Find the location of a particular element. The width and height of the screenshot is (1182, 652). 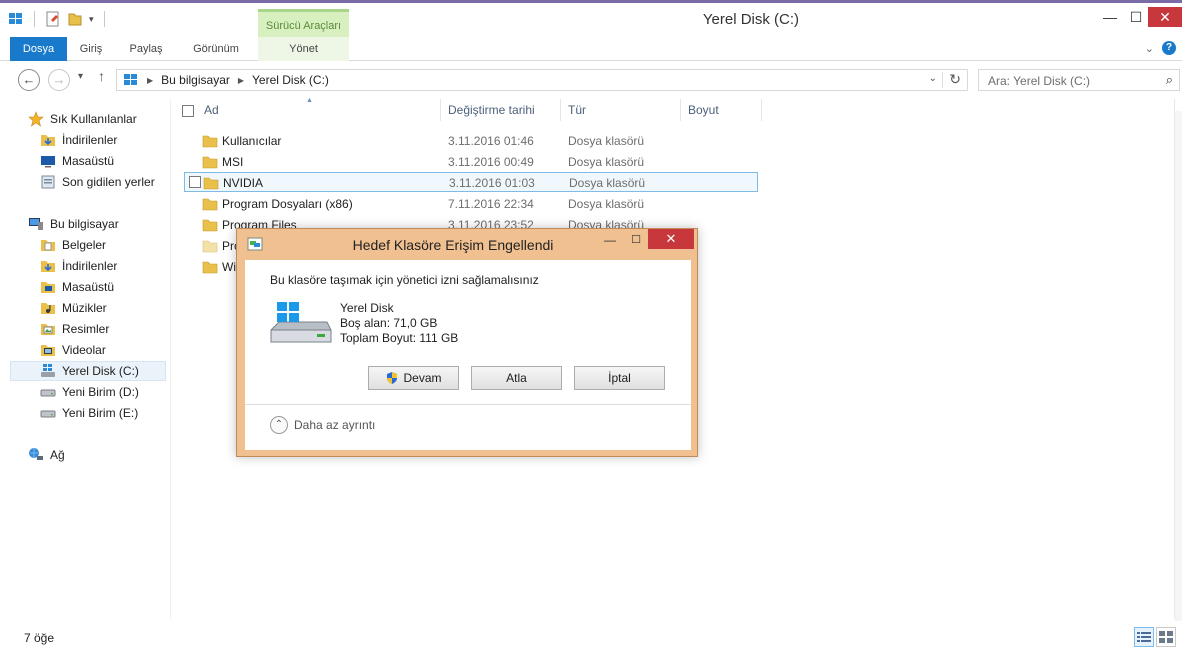

large-icons-view-button is located at coordinates (1166, 637).